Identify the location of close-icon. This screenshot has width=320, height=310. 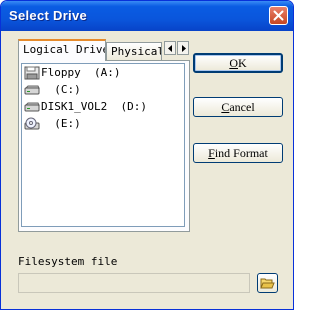
(278, 15).